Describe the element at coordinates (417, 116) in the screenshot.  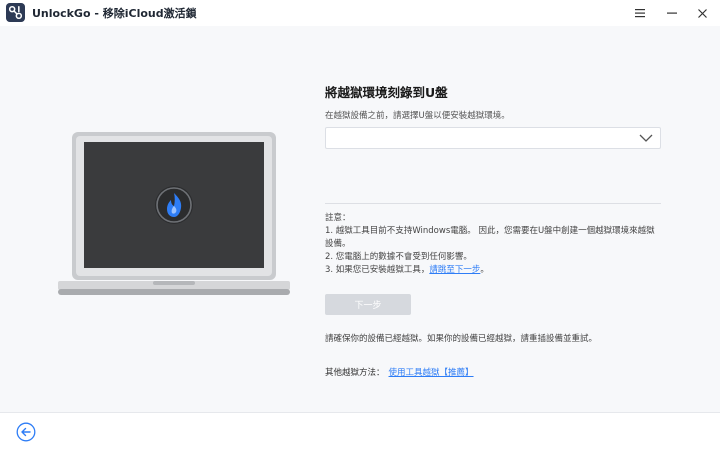
I see `step-description: 在越獄設備之前，請選擇U盤以便安裝越獄環境。` at that location.